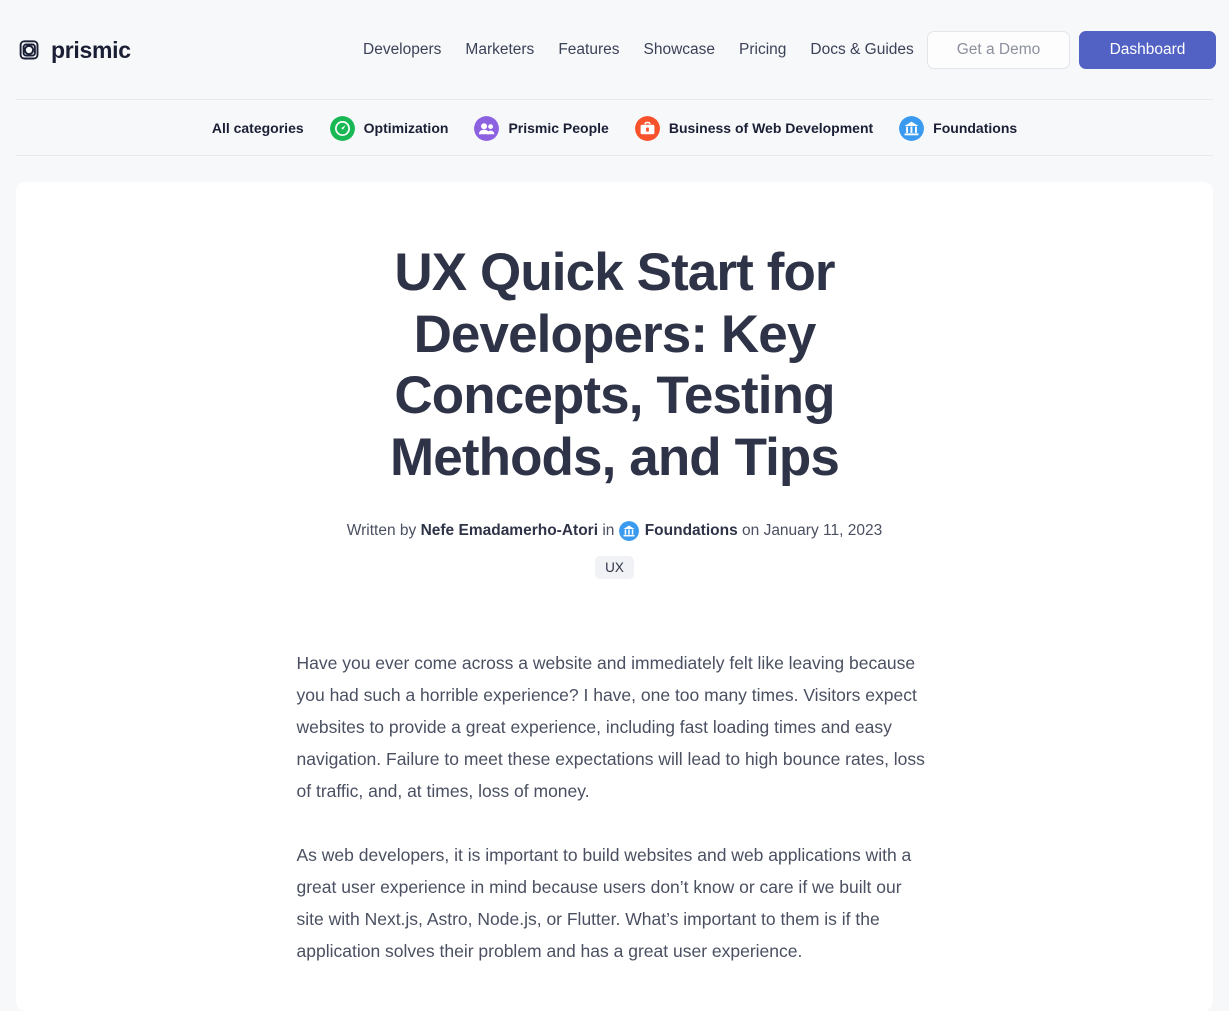  I want to click on byline-date: January 11, 2023, so click(823, 530).